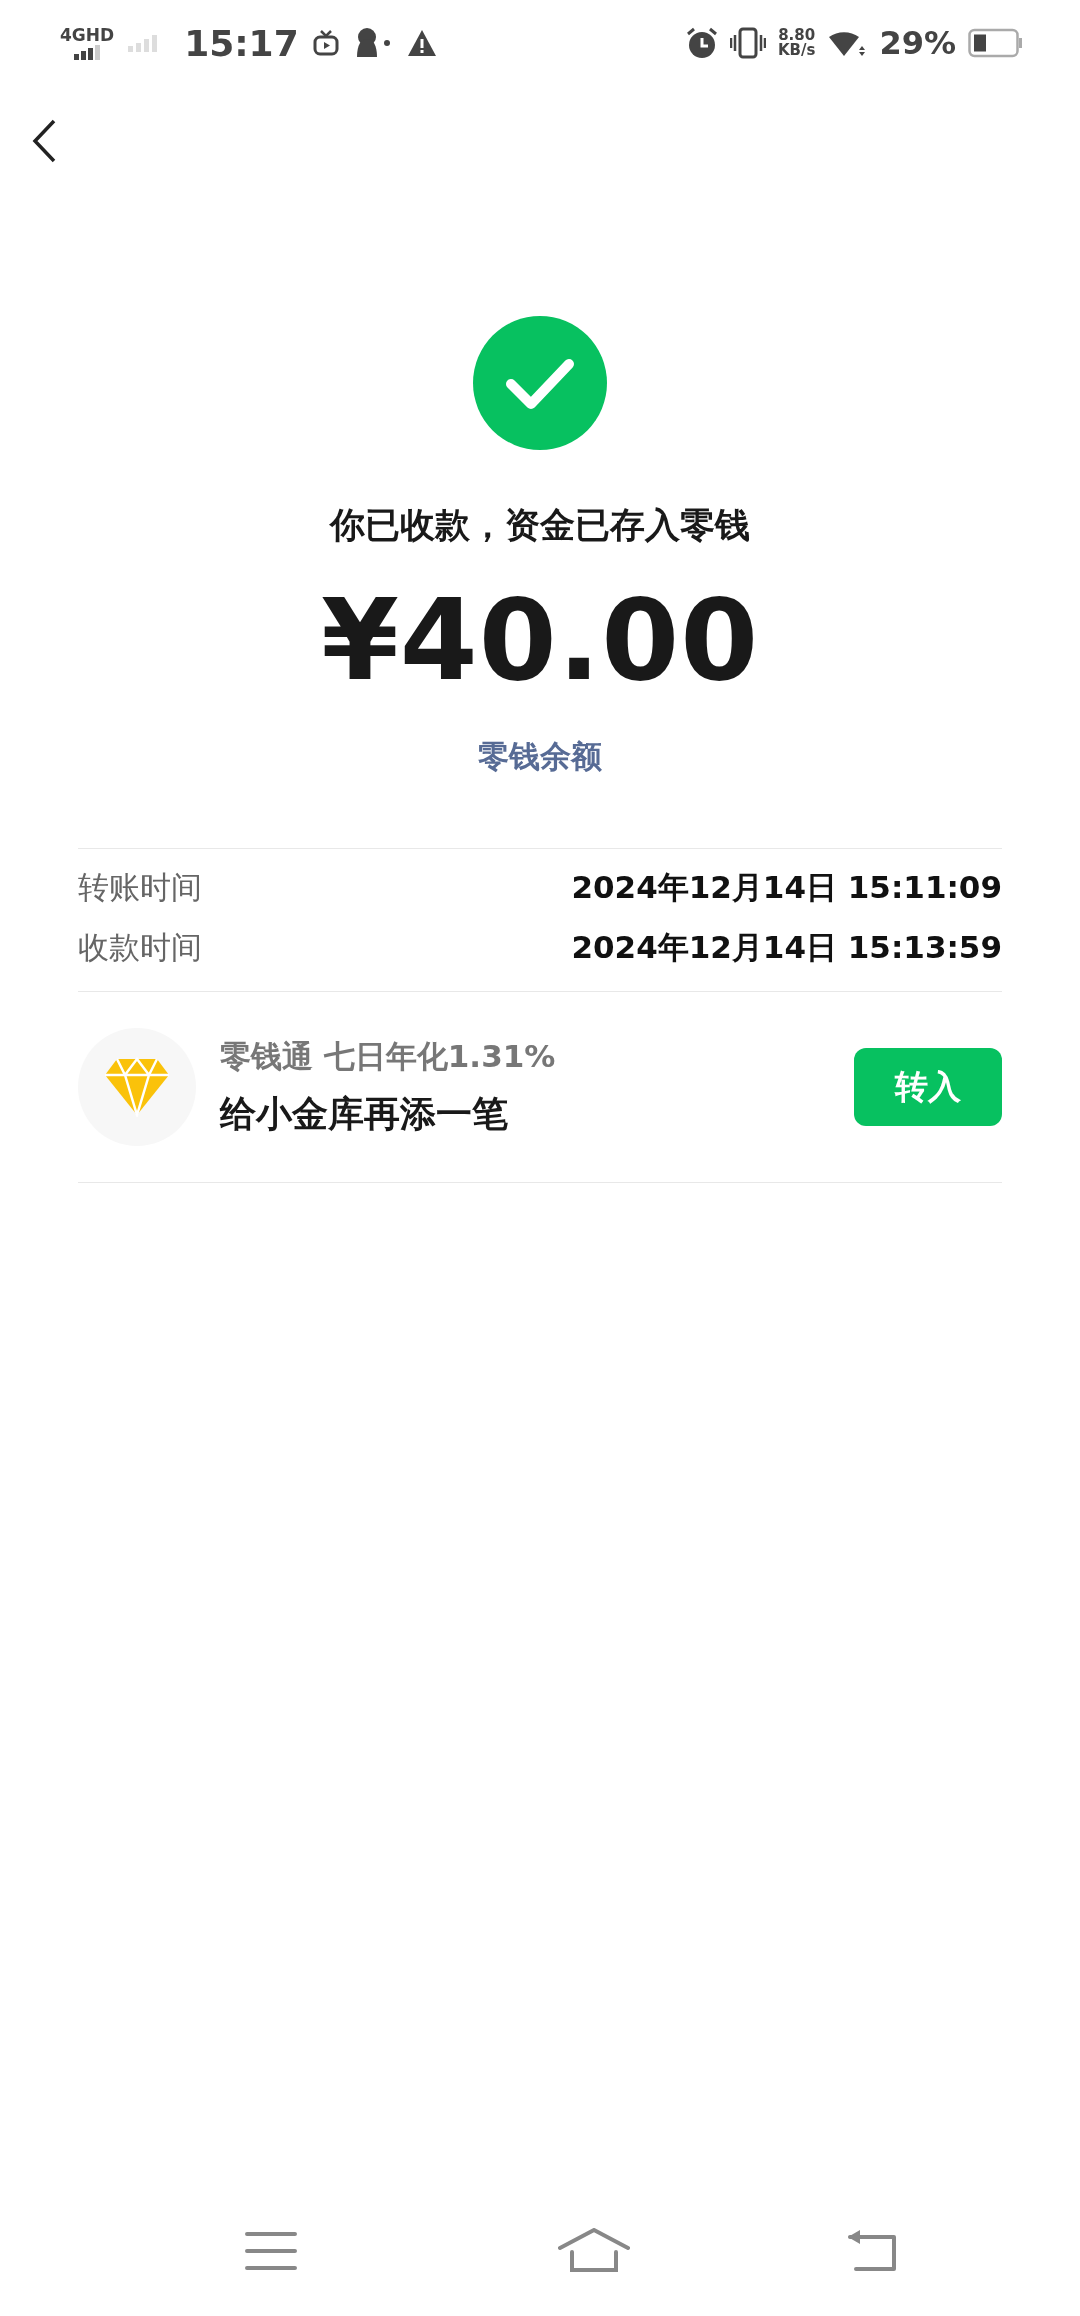  I want to click on battery-icon, so click(996, 43).